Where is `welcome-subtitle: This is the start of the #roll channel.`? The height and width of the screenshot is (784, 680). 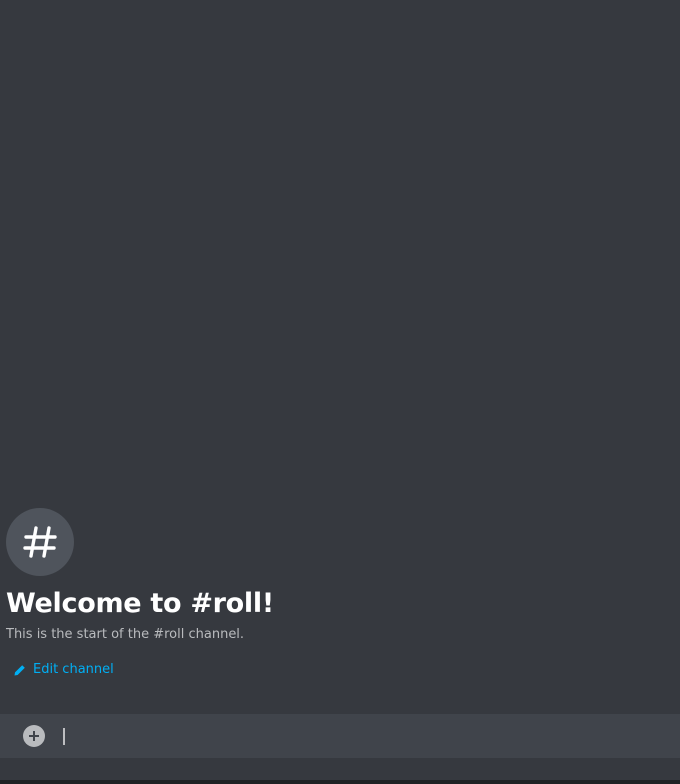
welcome-subtitle: This is the start of the #roll channel. is located at coordinates (125, 634).